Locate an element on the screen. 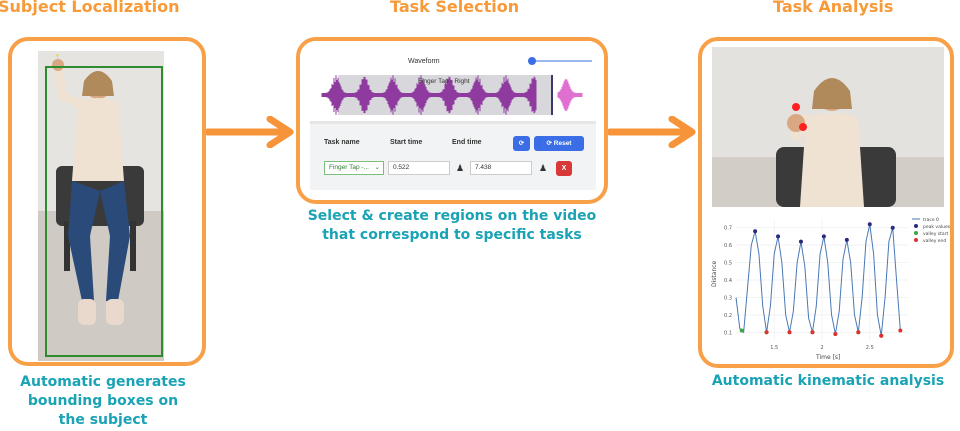 The image size is (960, 431). reset-label: Reset is located at coordinates (562, 143).